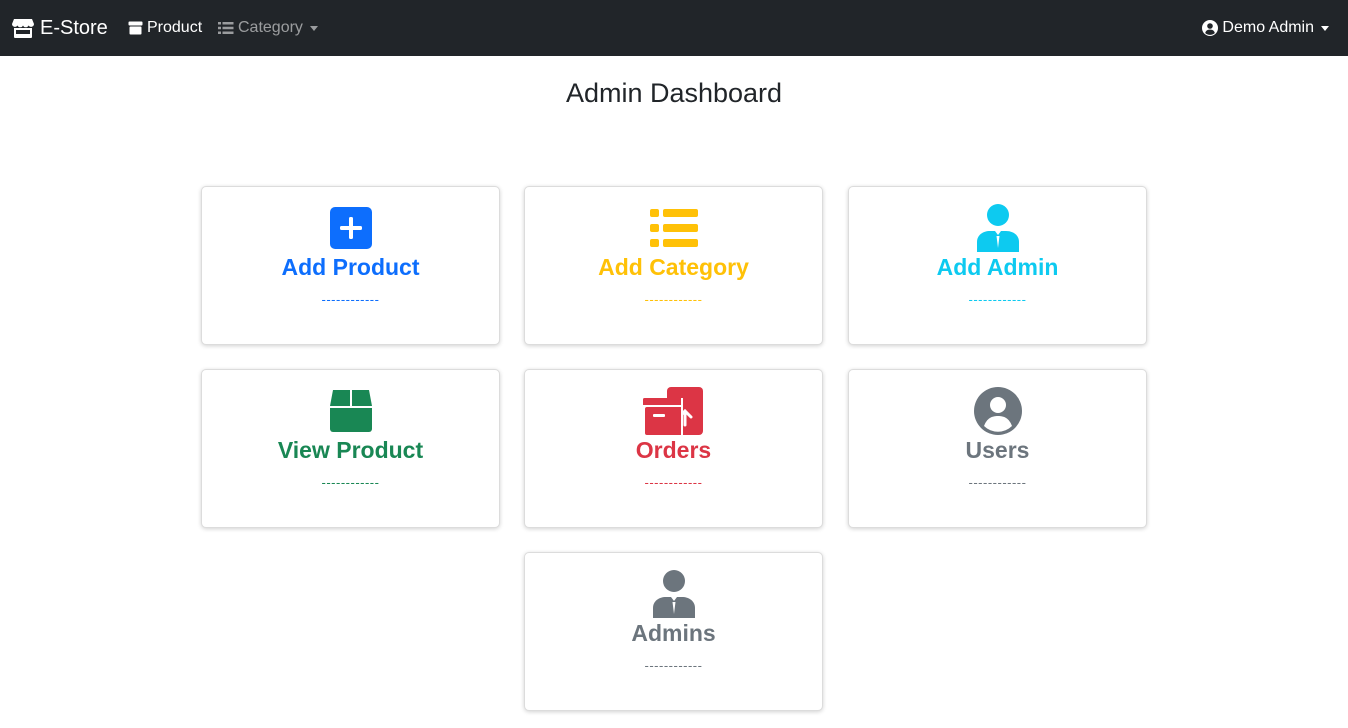 The image size is (1348, 728). I want to click on nav-category-dropdown: Category, so click(268, 28).